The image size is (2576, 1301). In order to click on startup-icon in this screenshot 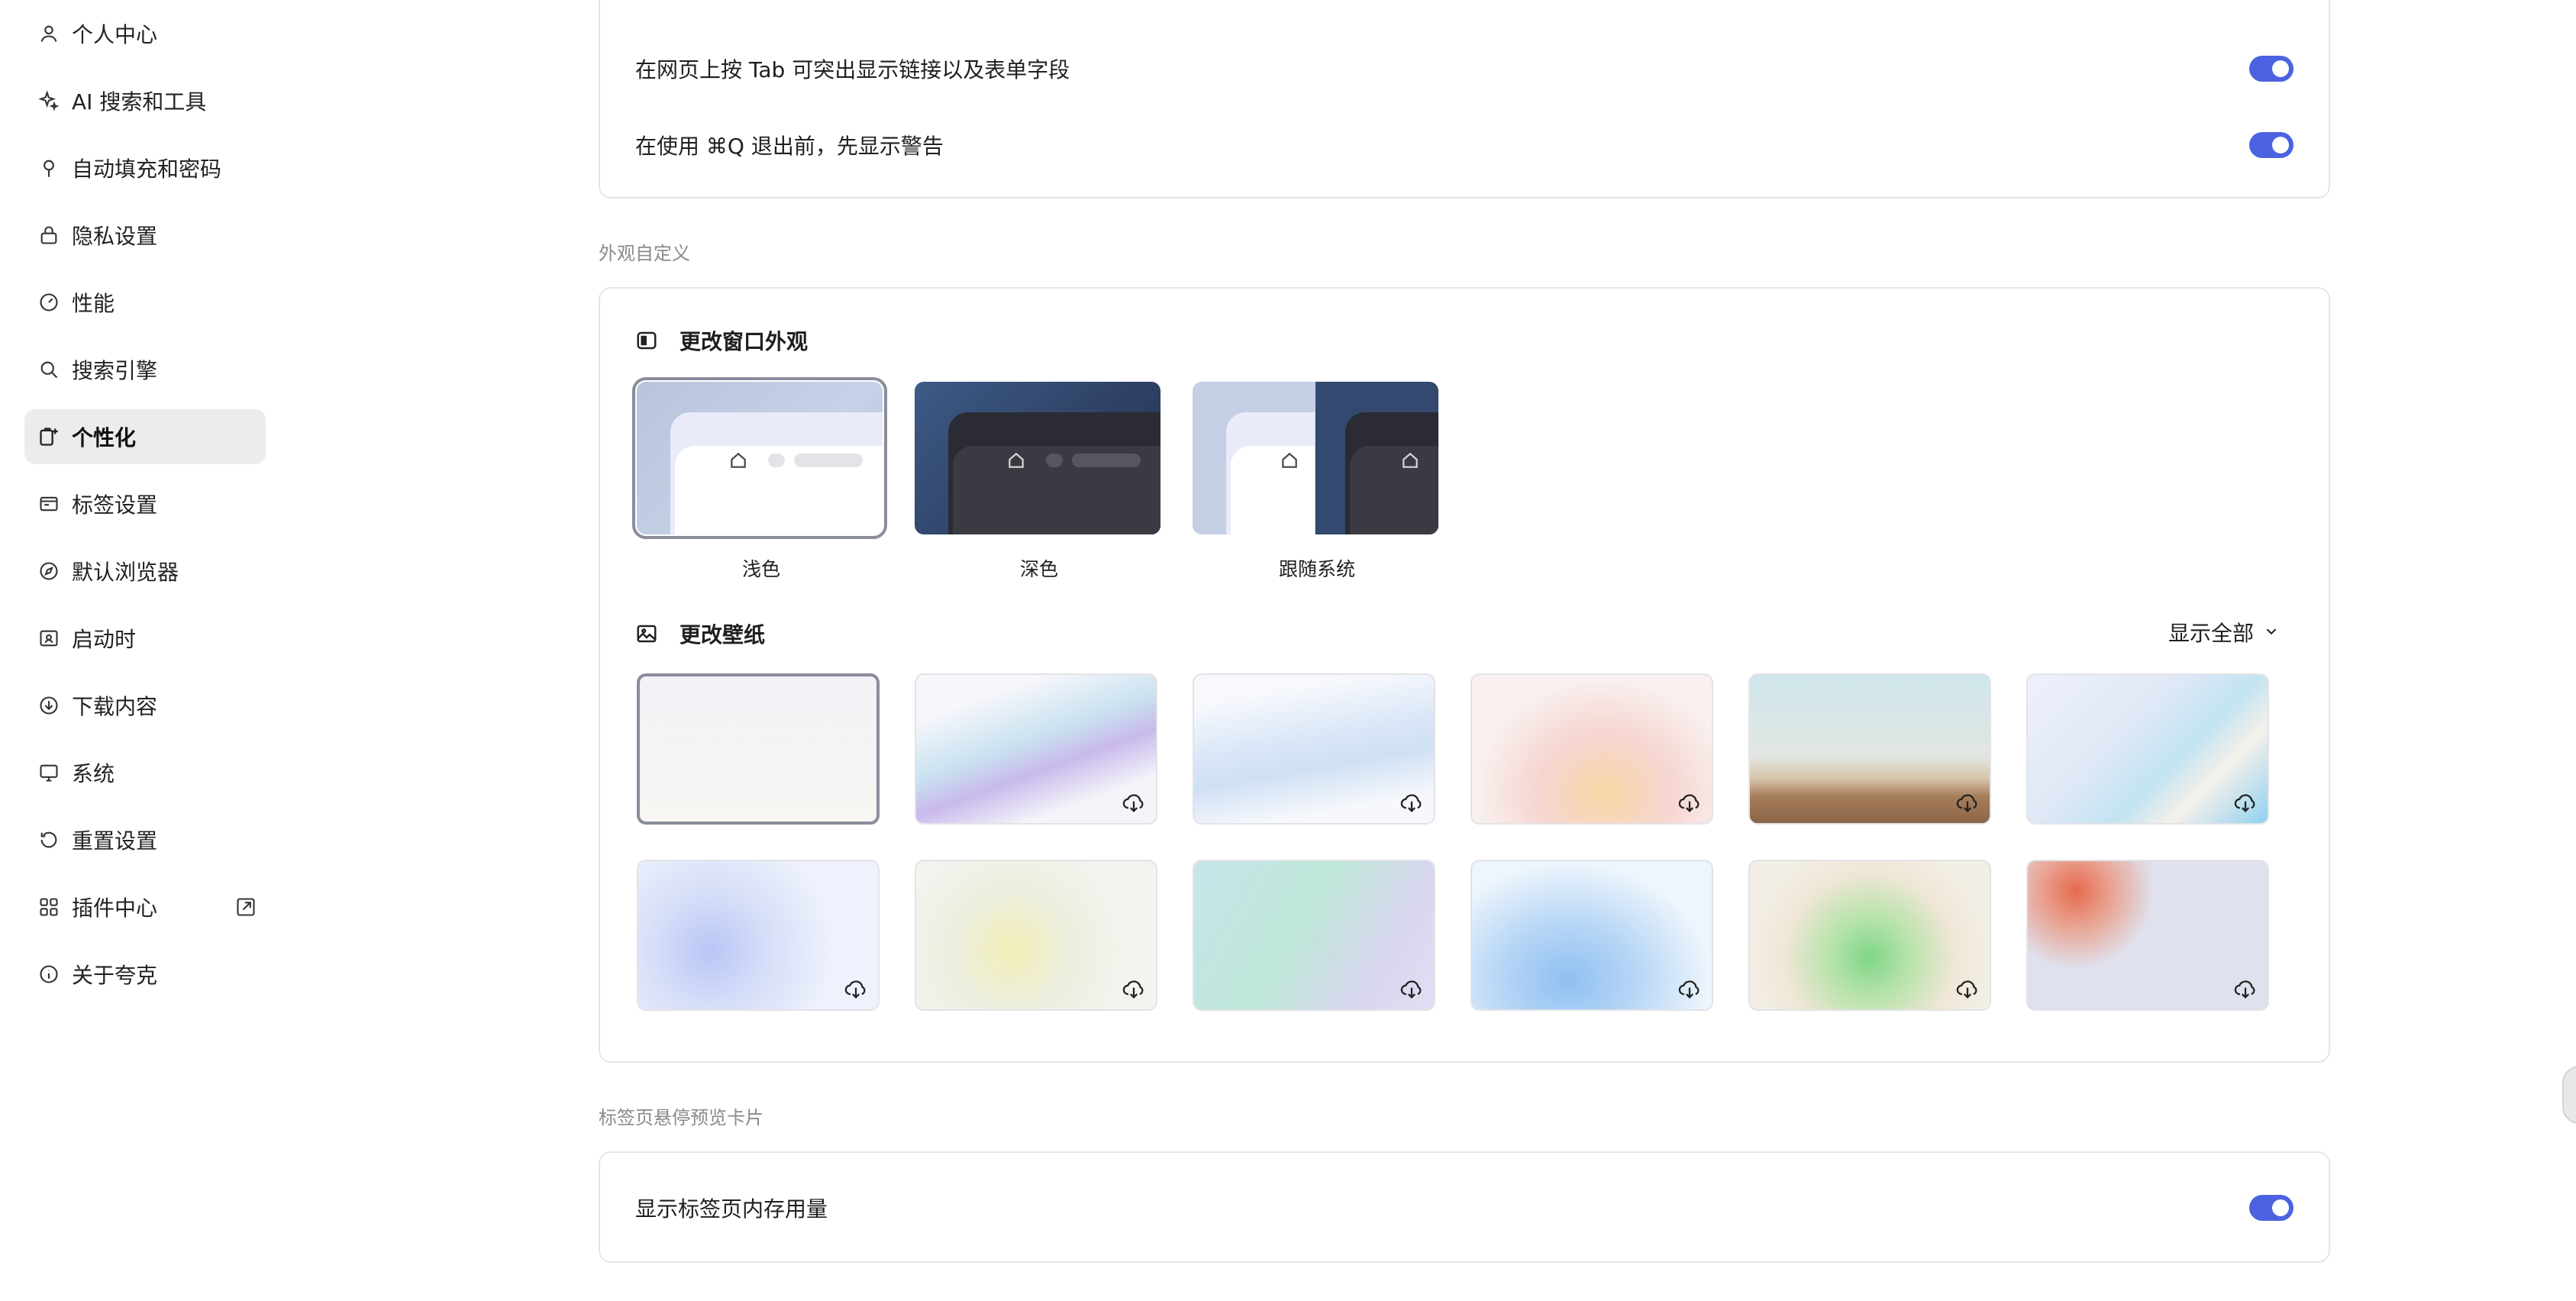, I will do `click(49, 638)`.